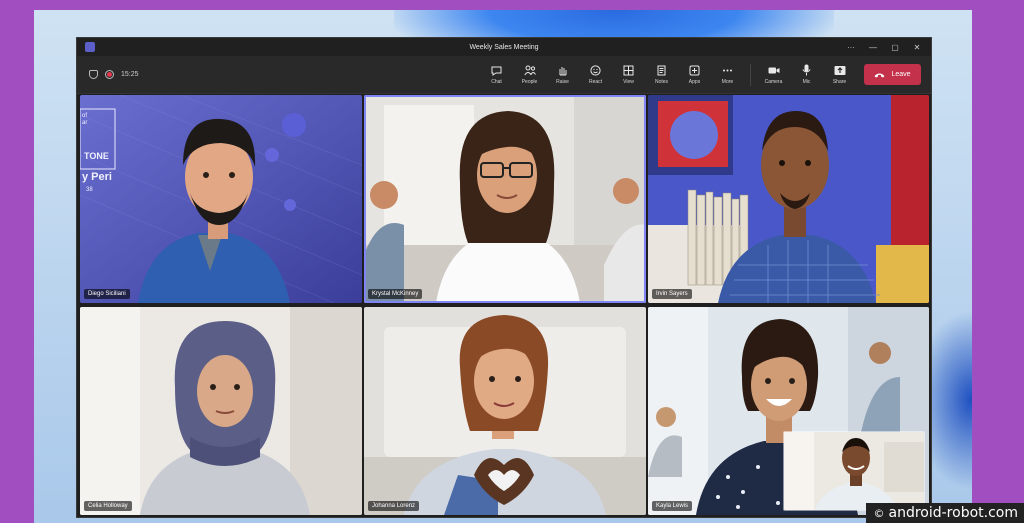  Describe the element at coordinates (662, 70) in the screenshot. I see `notes-icon` at that location.